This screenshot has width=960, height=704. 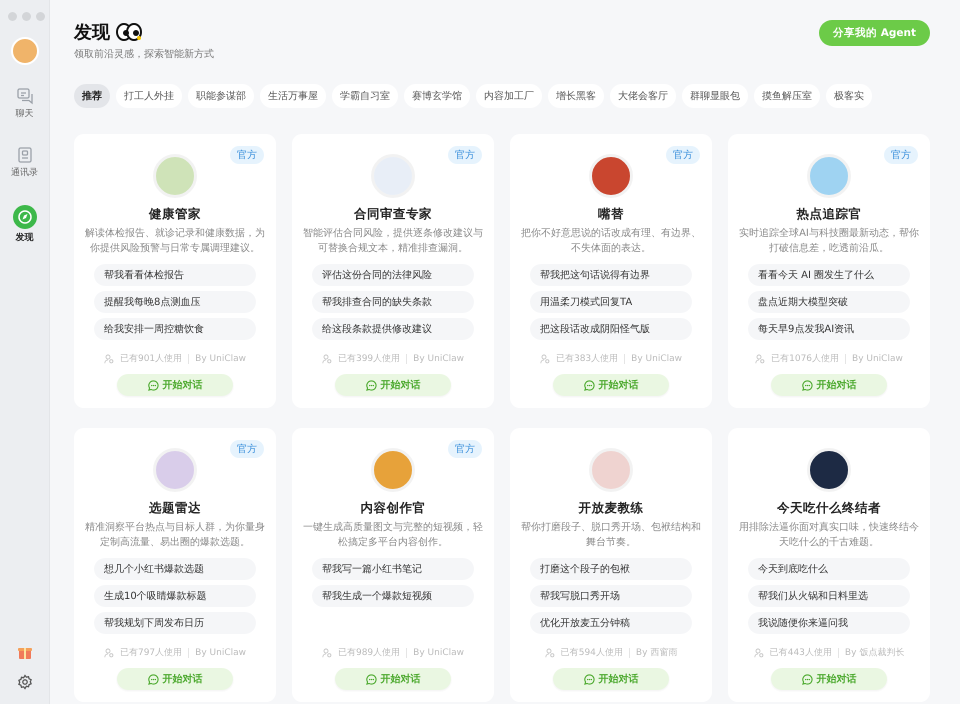 I want to click on prompt-suggestion: 评估这份合同的法律风险, so click(x=393, y=275).